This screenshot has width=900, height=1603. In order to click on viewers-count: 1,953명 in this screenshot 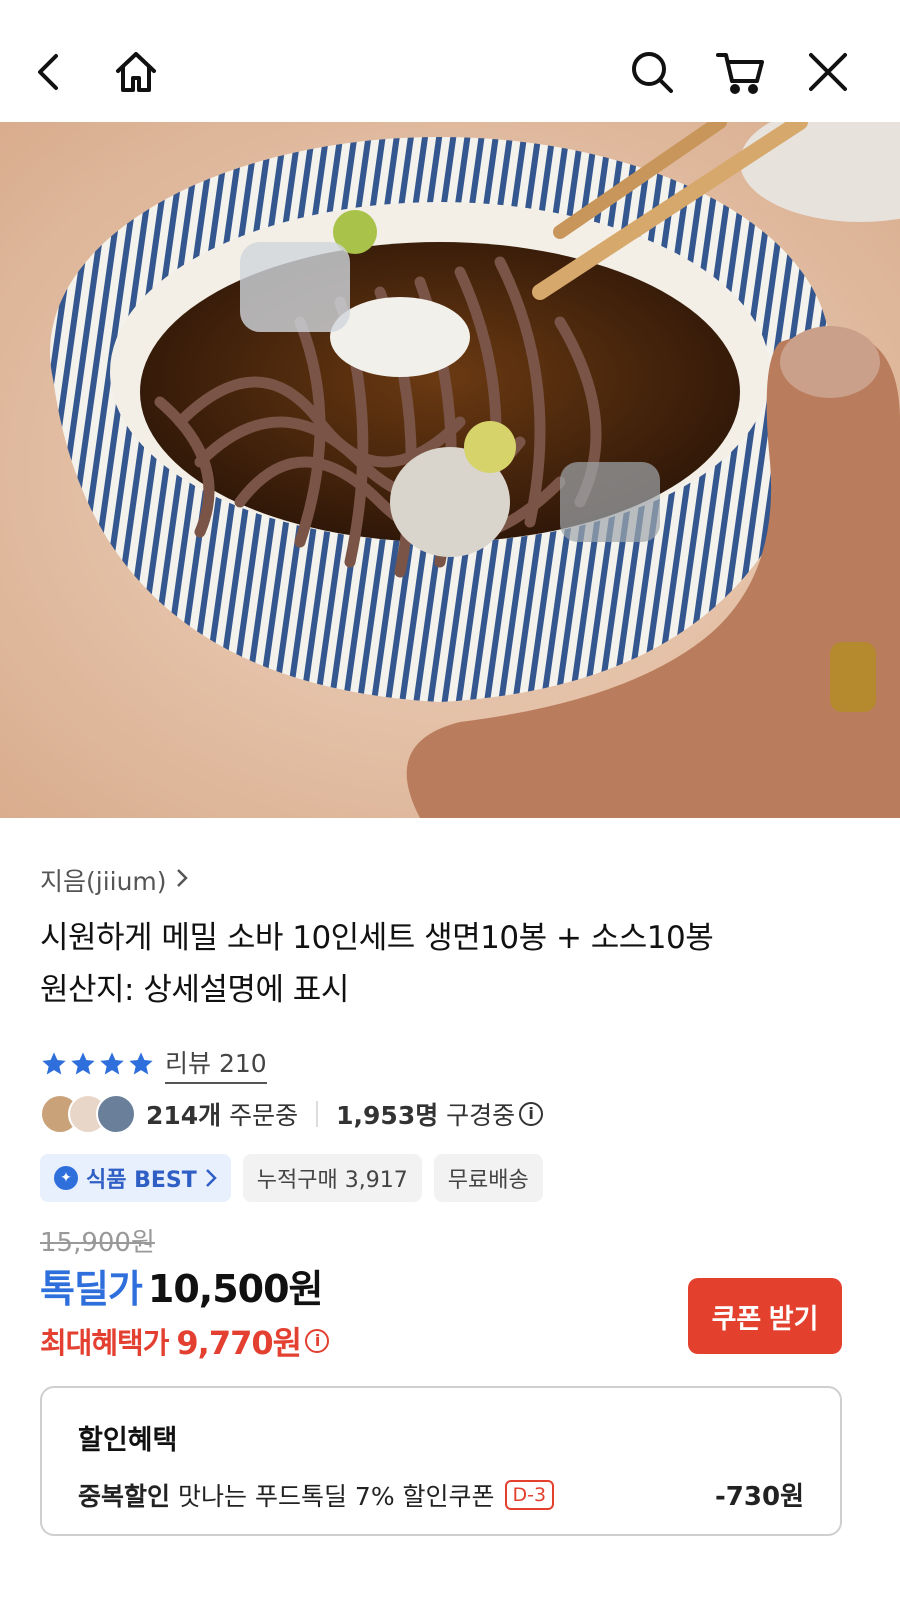, I will do `click(387, 1115)`.